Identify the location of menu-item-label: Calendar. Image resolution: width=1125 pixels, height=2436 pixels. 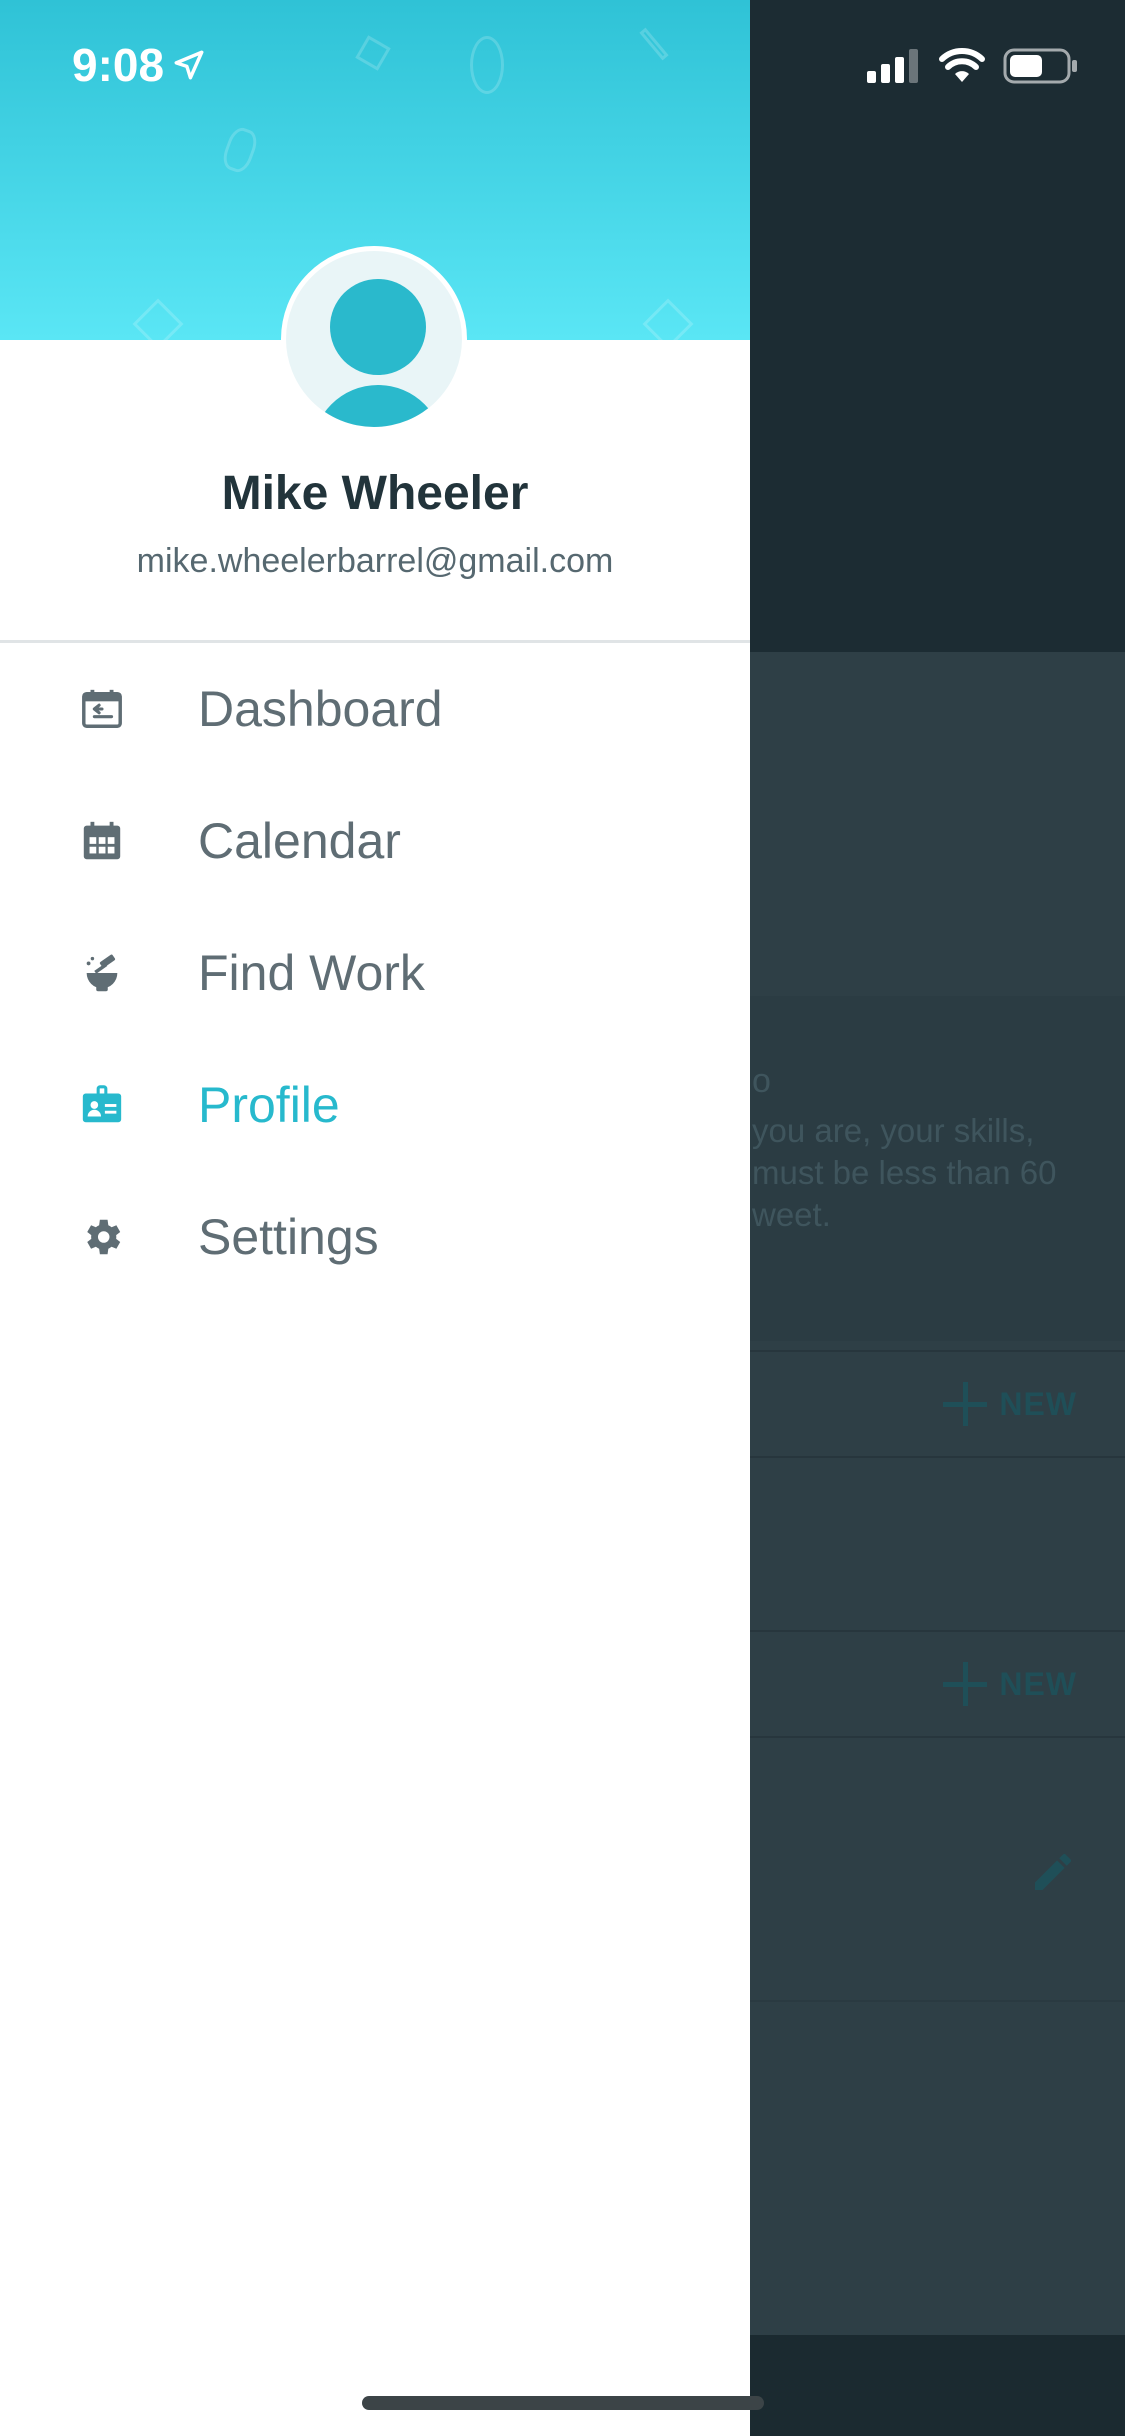
(299, 841).